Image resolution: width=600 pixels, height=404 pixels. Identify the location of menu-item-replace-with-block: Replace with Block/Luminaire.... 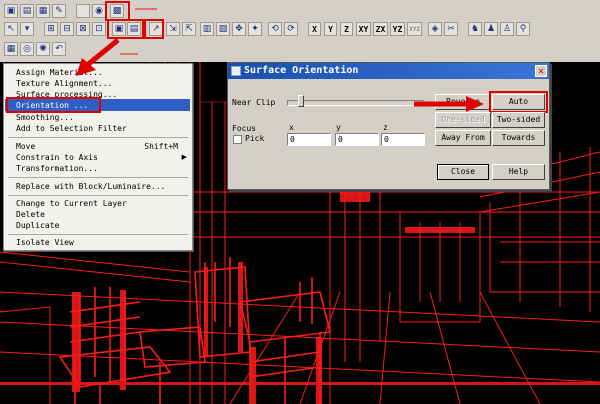
(90, 186).